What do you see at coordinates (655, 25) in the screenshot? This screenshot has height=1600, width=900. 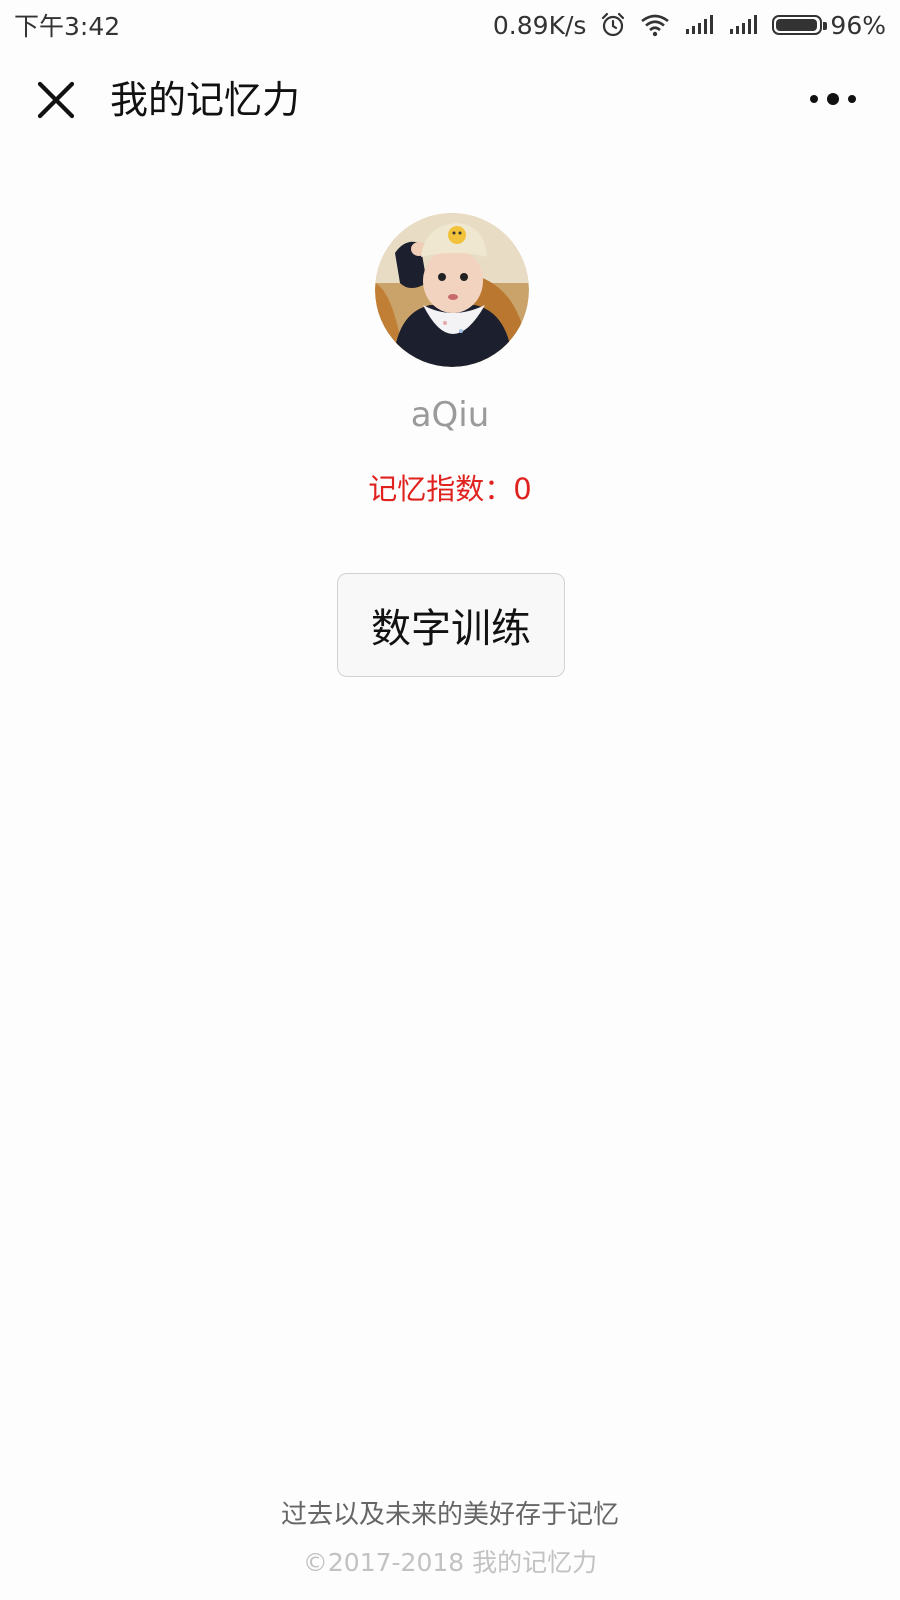 I see `wifi-icon` at bounding box center [655, 25].